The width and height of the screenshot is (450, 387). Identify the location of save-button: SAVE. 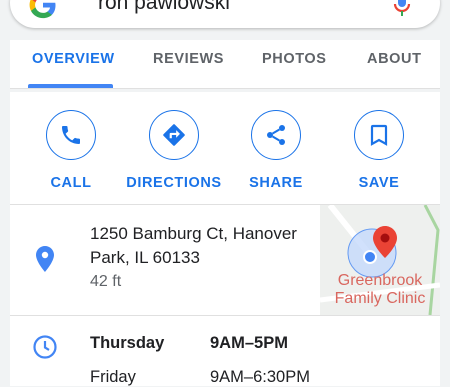
(379, 150).